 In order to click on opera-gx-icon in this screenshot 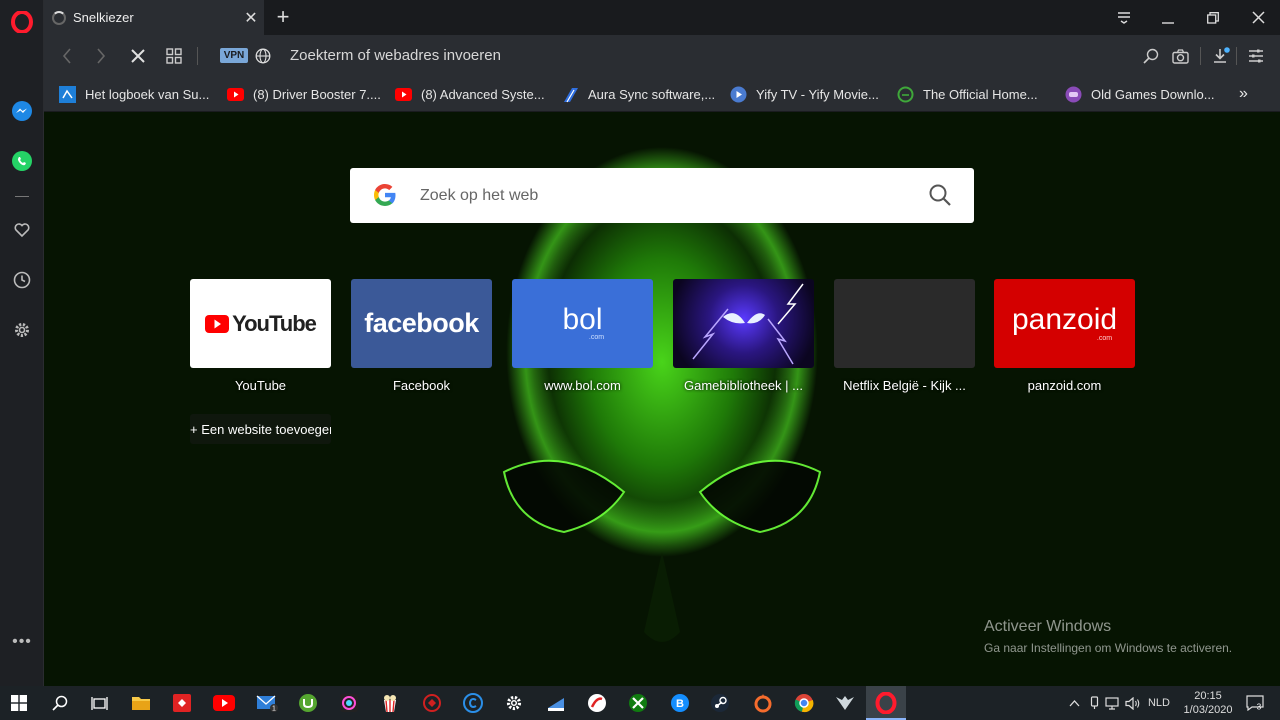, I will do `click(597, 703)`.